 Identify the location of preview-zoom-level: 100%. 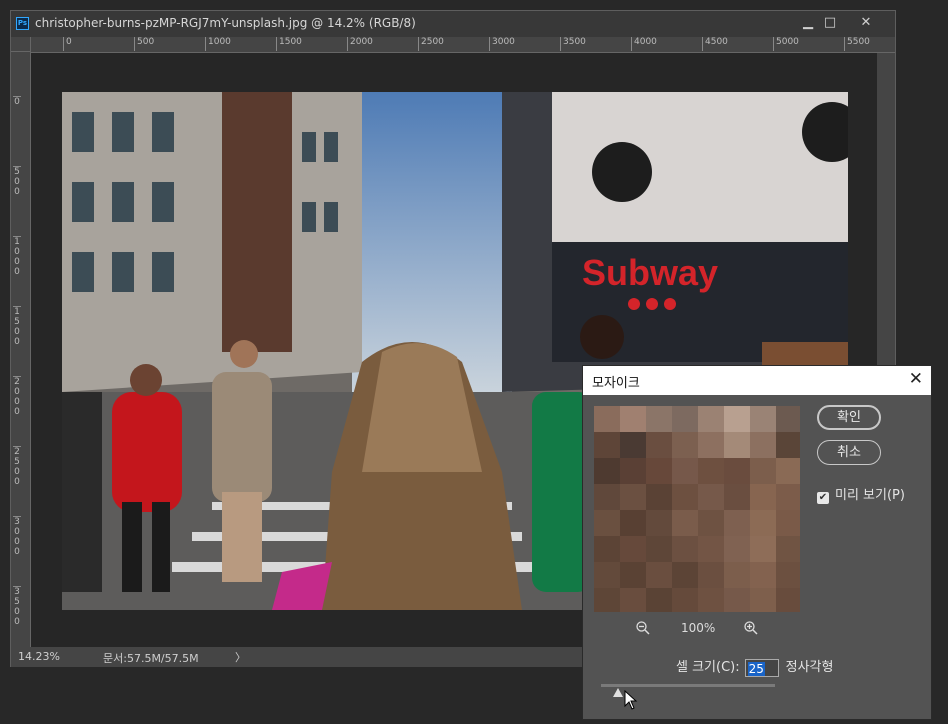
(698, 628).